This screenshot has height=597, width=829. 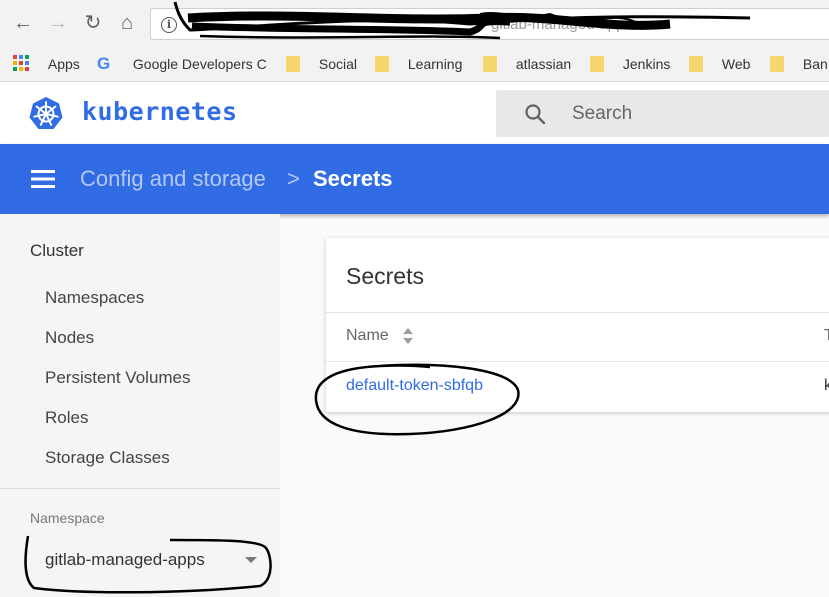 What do you see at coordinates (736, 64) in the screenshot?
I see `bookmark-label: Web` at bounding box center [736, 64].